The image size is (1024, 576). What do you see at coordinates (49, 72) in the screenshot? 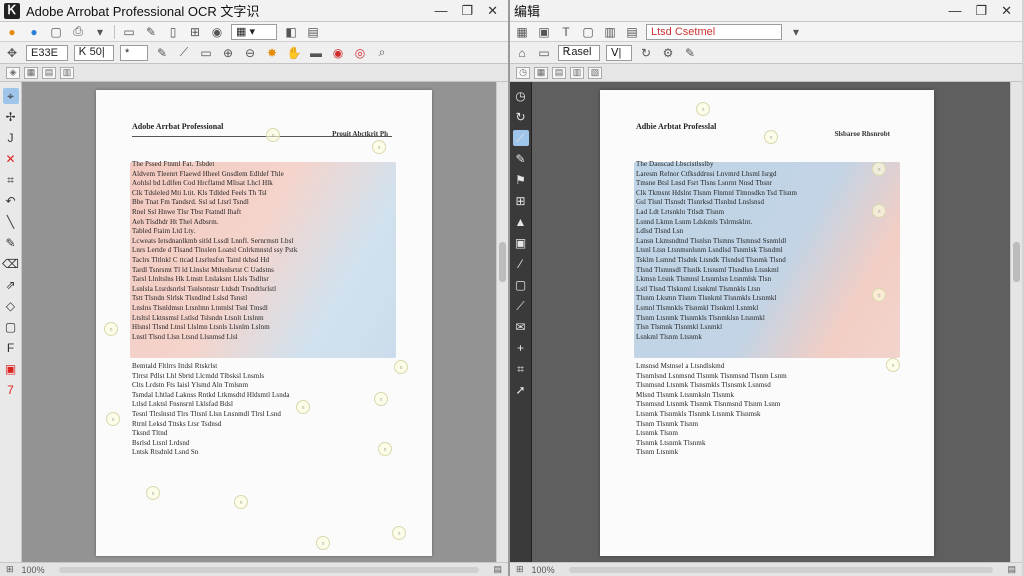
I see `tab-bookmarks: ▤` at bounding box center [49, 72].